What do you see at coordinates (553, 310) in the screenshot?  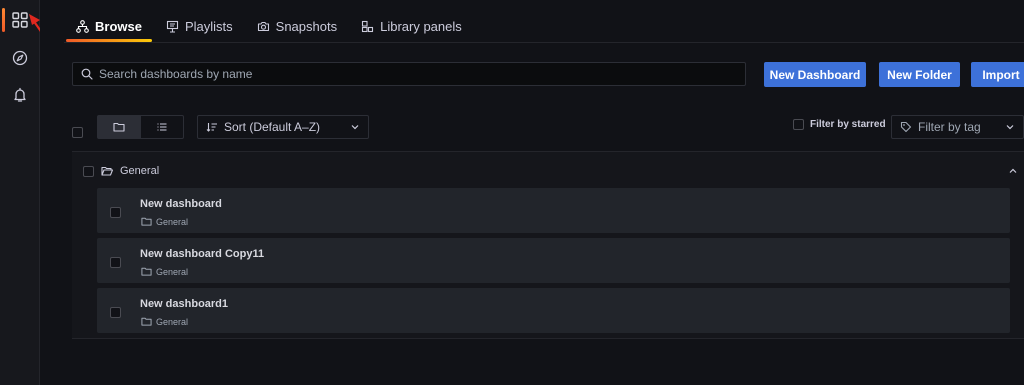 I see `dashboard-list-item: New dashboard1 General` at bounding box center [553, 310].